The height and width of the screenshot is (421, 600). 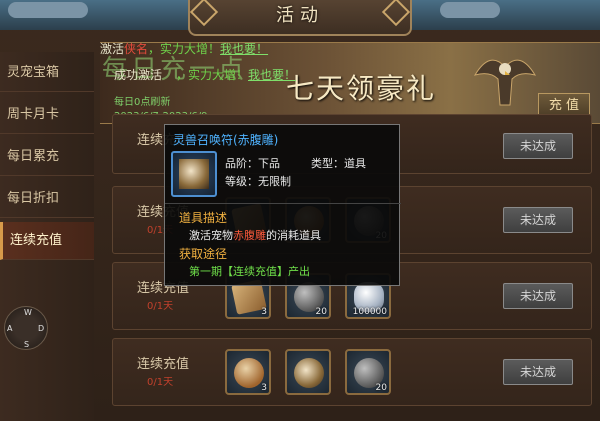 I want to click on banner-refresh-text: 每日0点刷新, so click(x=142, y=102).